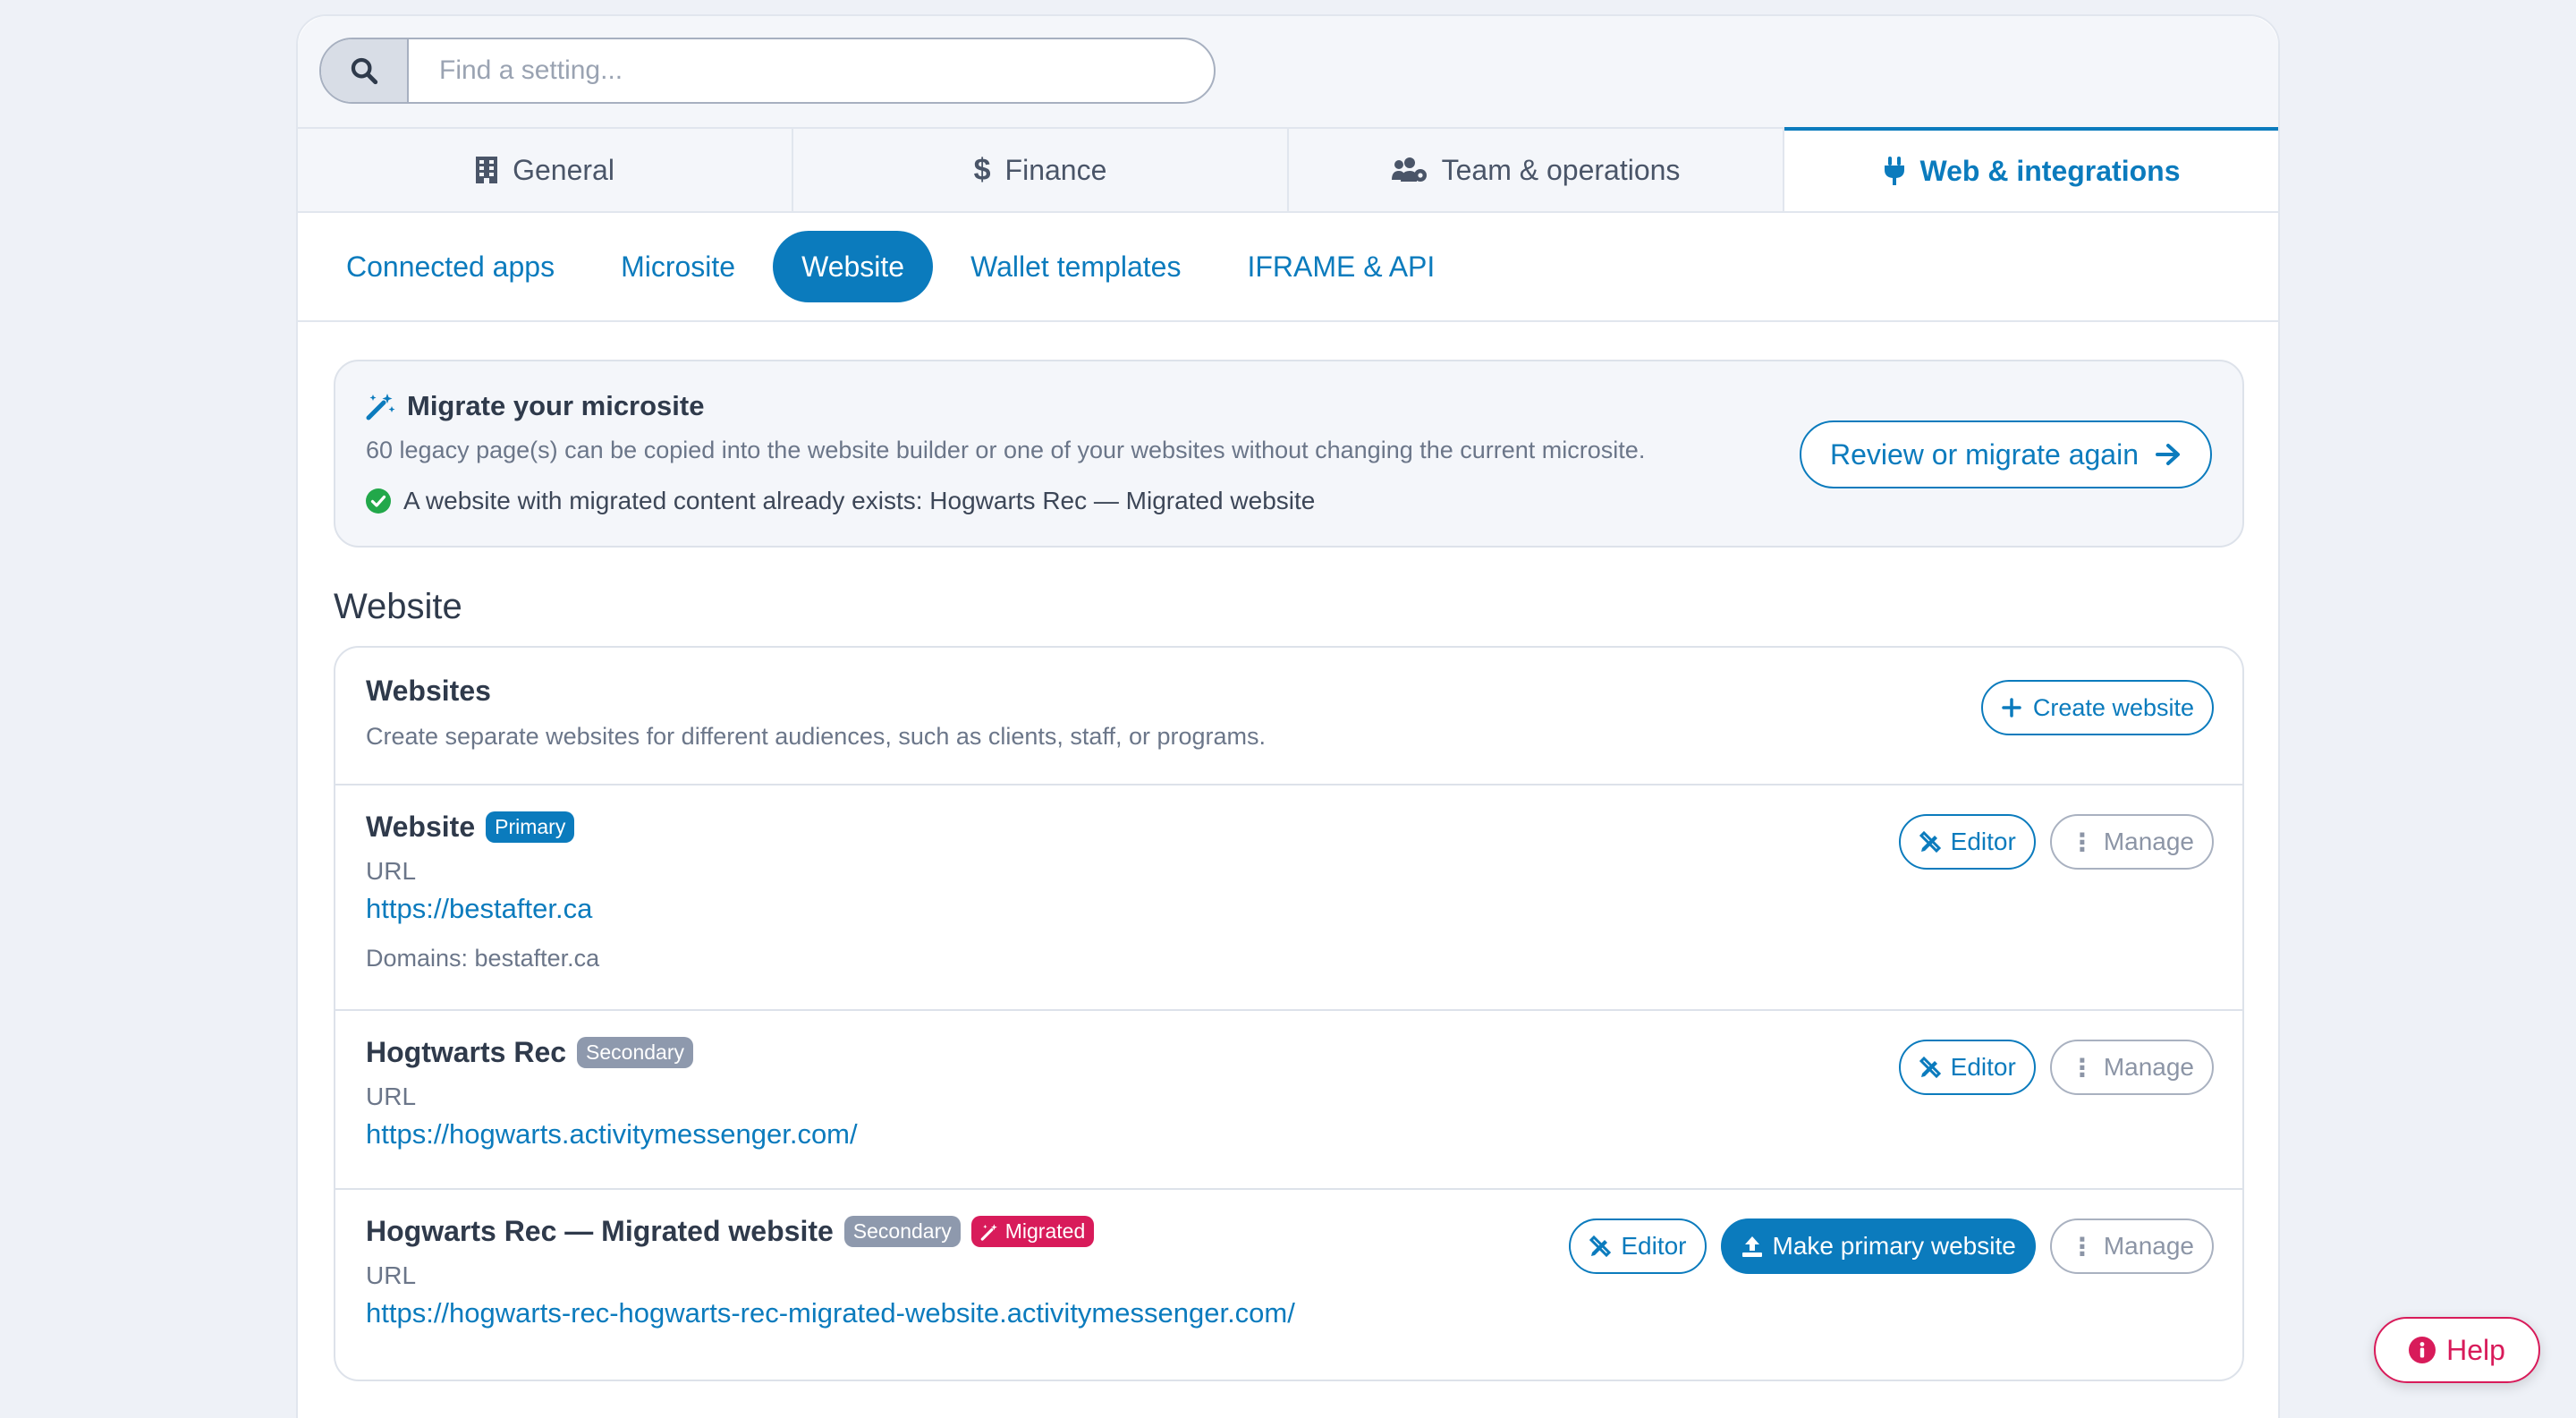 The width and height of the screenshot is (2576, 1418). Describe the element at coordinates (450, 266) in the screenshot. I see `subtab-connected-apps: Connected apps` at that location.